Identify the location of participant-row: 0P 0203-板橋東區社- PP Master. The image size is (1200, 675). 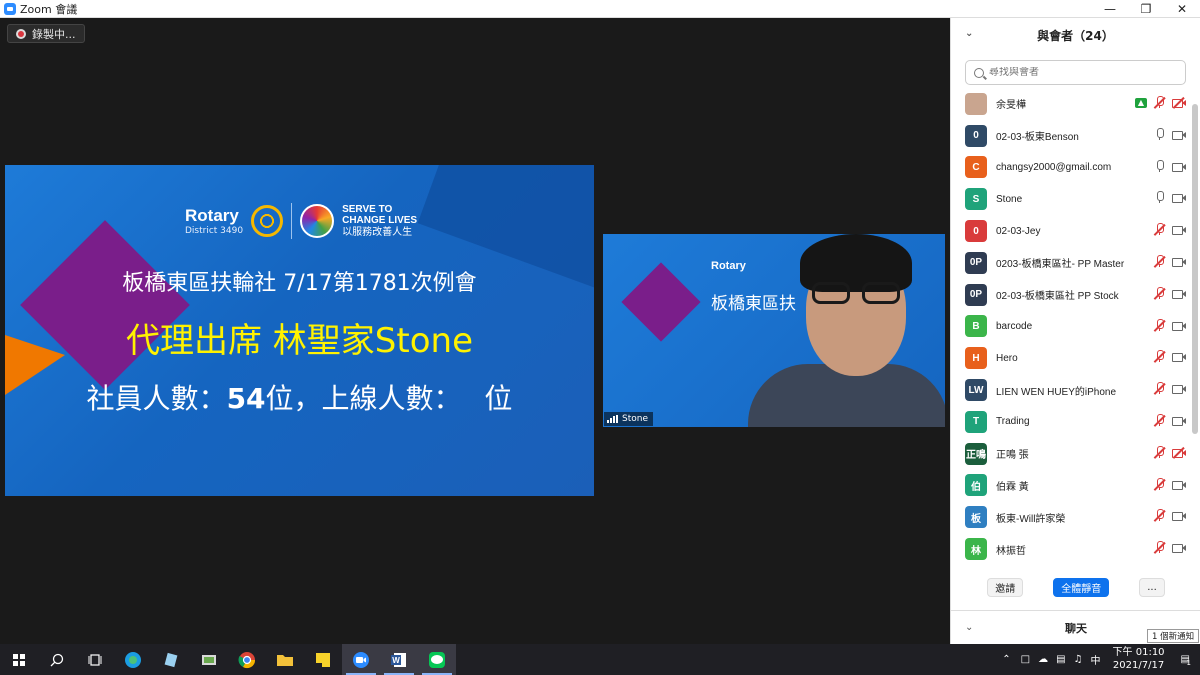
(1075, 263).